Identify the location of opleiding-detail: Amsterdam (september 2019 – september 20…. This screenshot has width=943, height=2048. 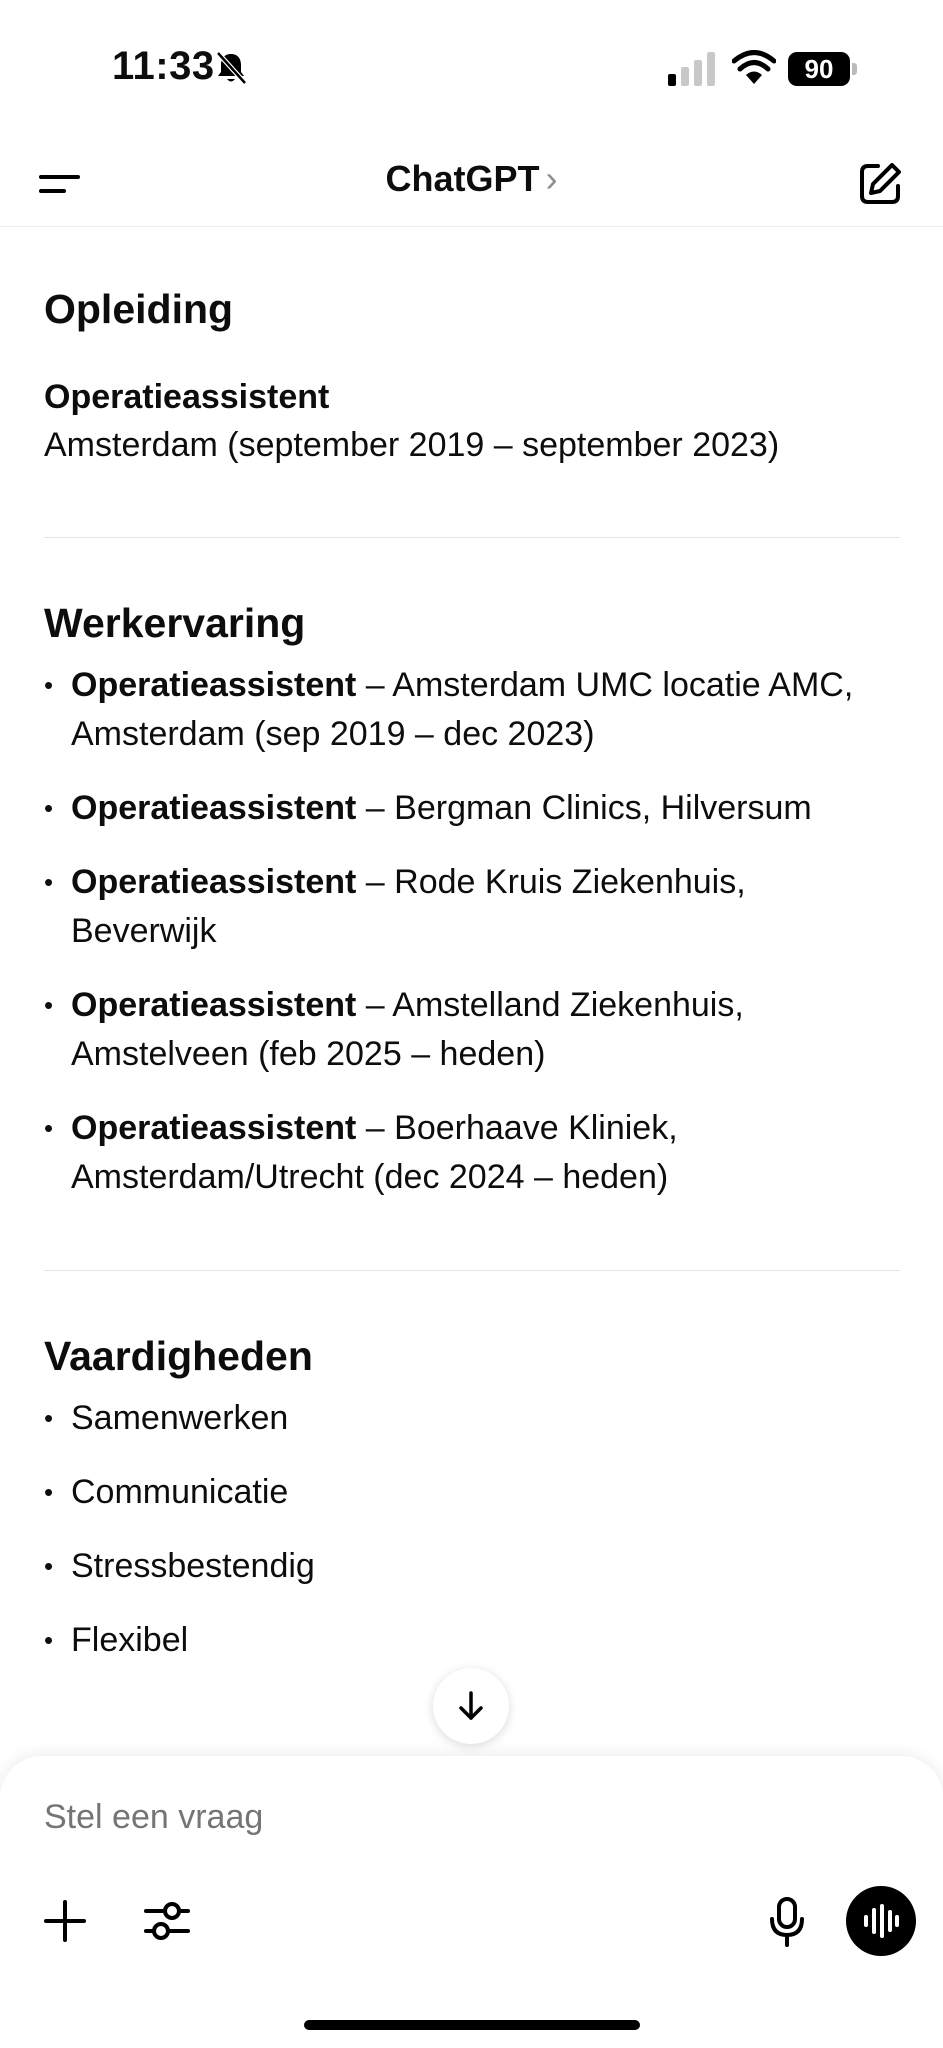
(412, 445).